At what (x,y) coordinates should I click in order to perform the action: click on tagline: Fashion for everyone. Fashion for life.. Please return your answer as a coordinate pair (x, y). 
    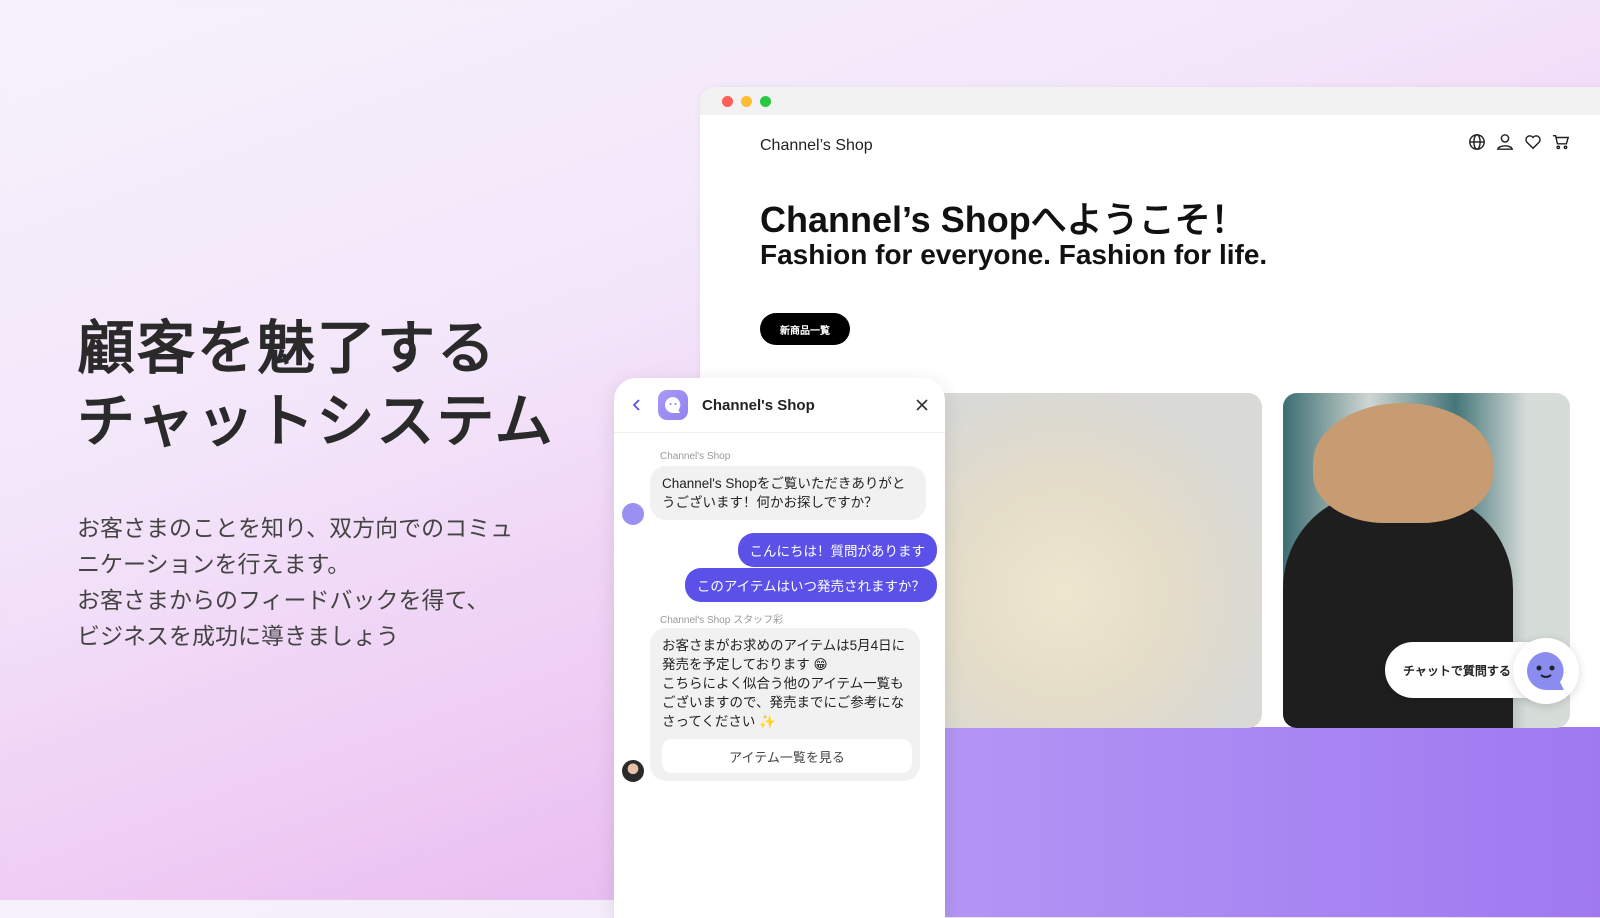
    Looking at the image, I should click on (1014, 254).